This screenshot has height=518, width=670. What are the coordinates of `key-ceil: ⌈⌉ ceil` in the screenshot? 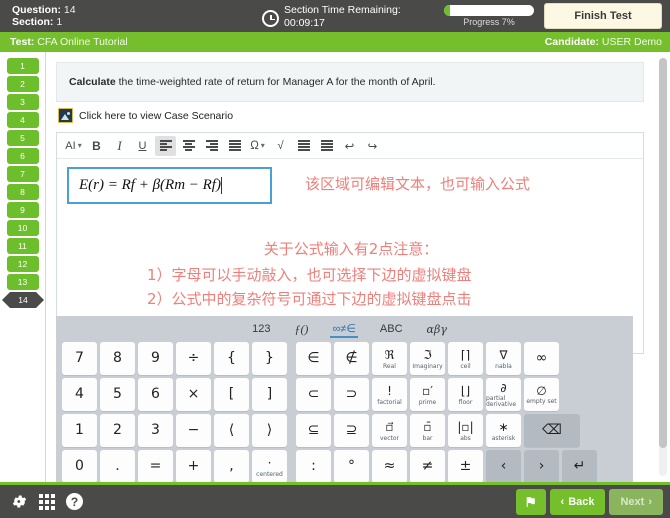 It's located at (465, 358).